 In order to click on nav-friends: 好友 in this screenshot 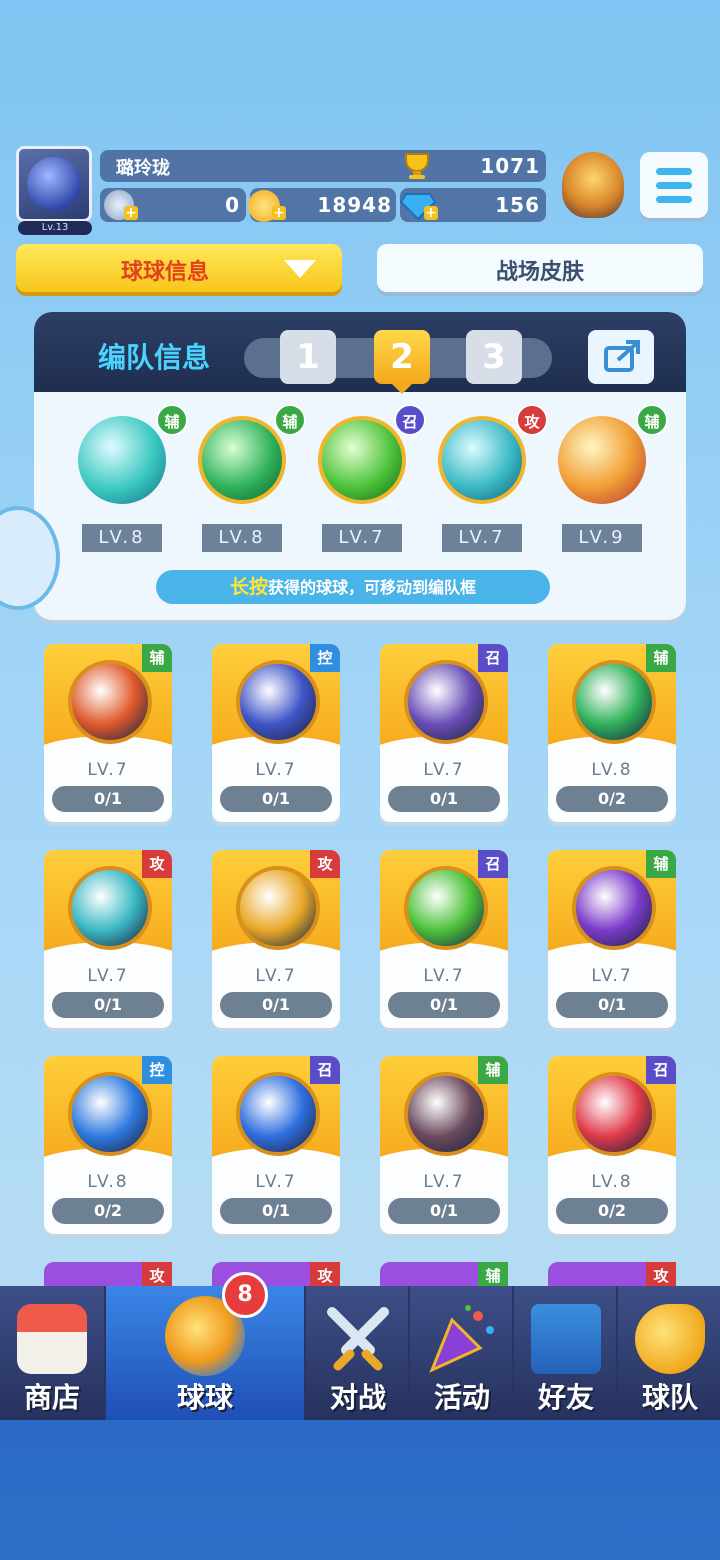, I will do `click(566, 1353)`.